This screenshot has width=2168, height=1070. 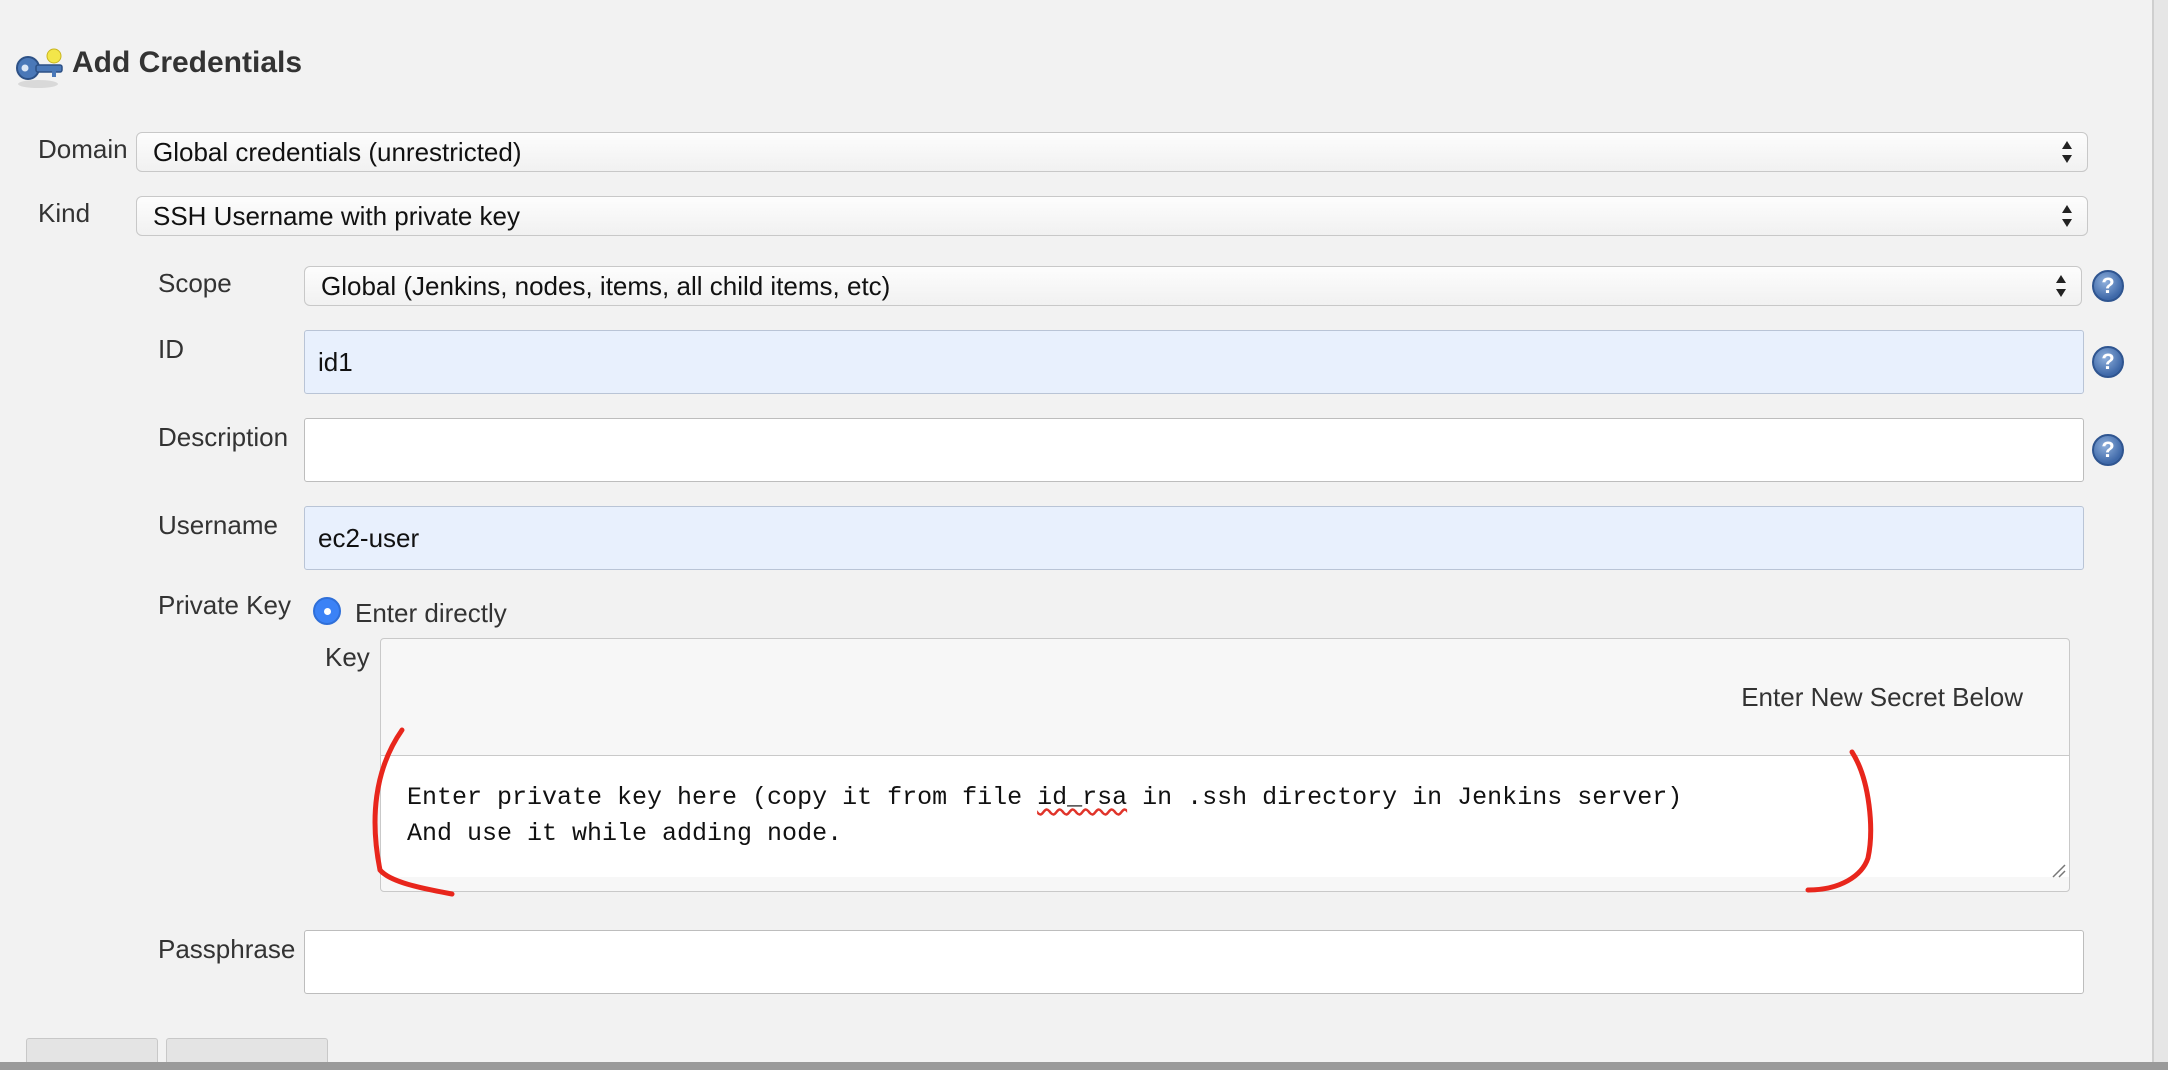 I want to click on dialog-title: Add Credentials, so click(x=187, y=62).